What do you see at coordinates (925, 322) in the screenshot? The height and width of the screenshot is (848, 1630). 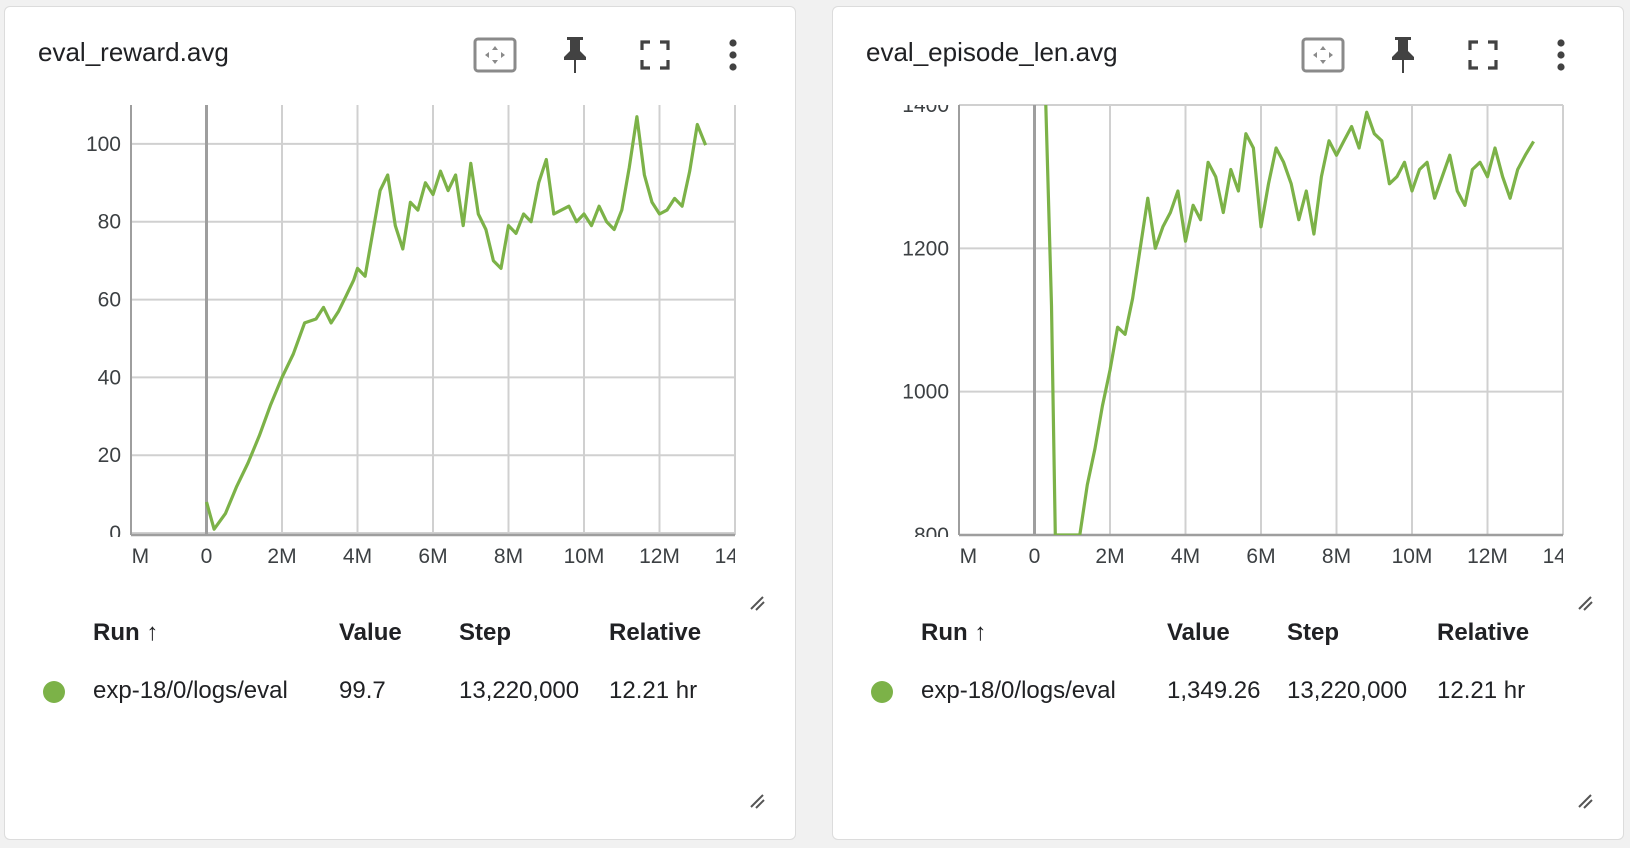 I see `y-tick-labels: 800 1000 1200 1400` at bounding box center [925, 322].